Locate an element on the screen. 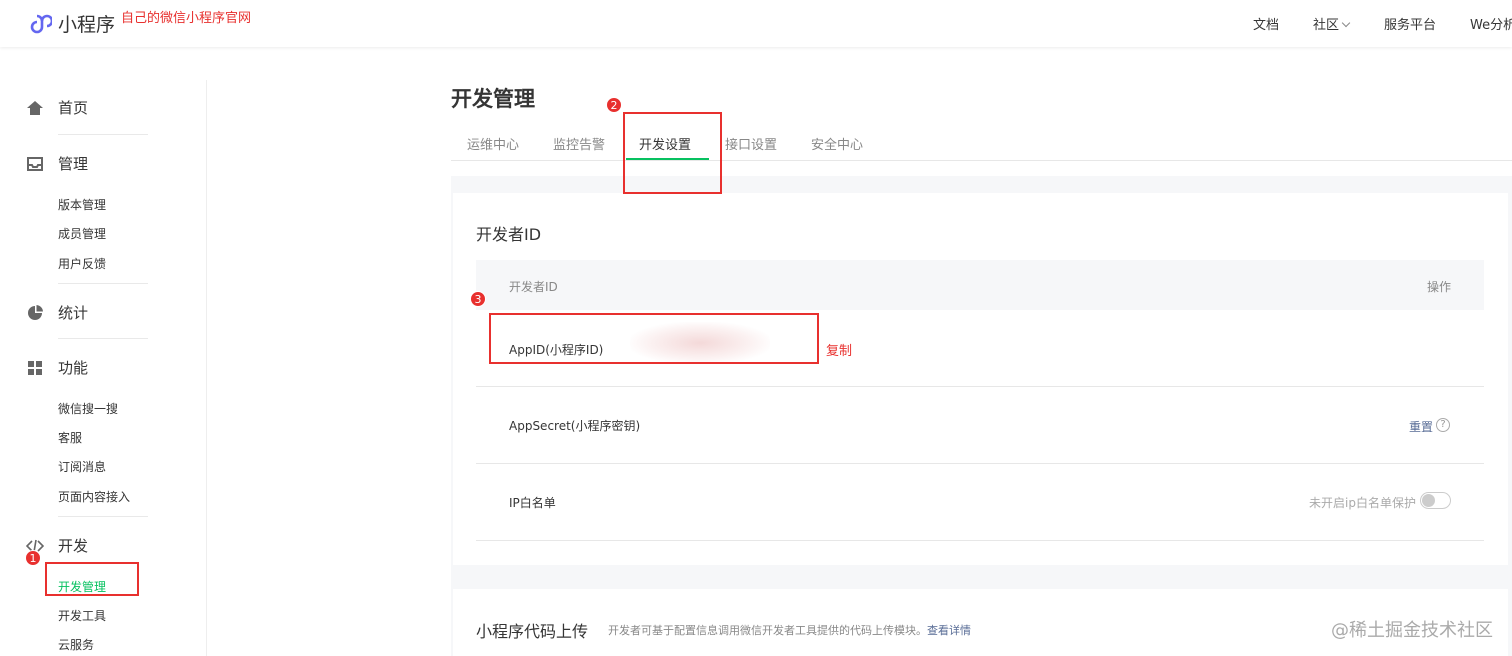 The height and width of the screenshot is (656, 1512). ip-whitelist-toggle is located at coordinates (1435, 500).